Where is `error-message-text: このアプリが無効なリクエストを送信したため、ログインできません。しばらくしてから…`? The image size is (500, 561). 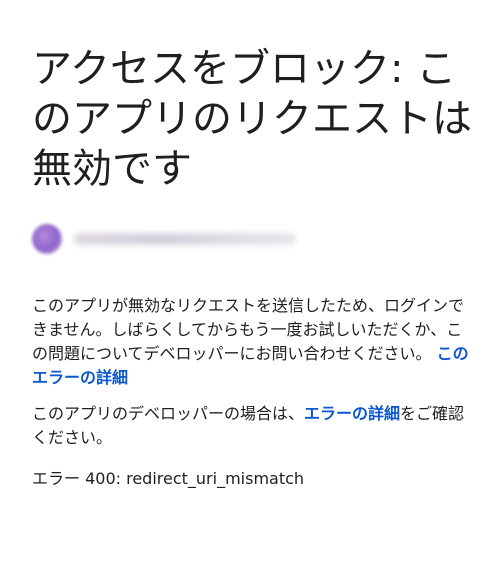 error-message-text: このアプリが無効なリクエストを送信したため、ログインできません。しばらくしてから… is located at coordinates (248, 329).